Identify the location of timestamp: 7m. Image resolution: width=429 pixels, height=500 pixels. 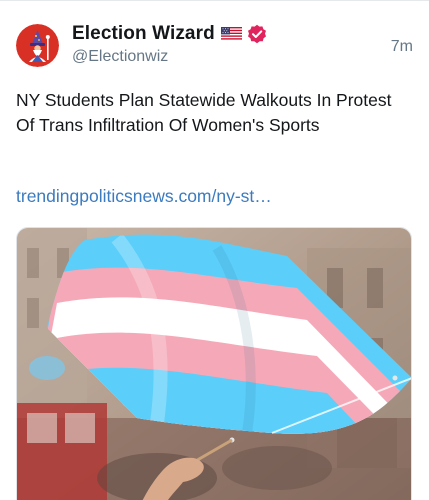
(401, 46).